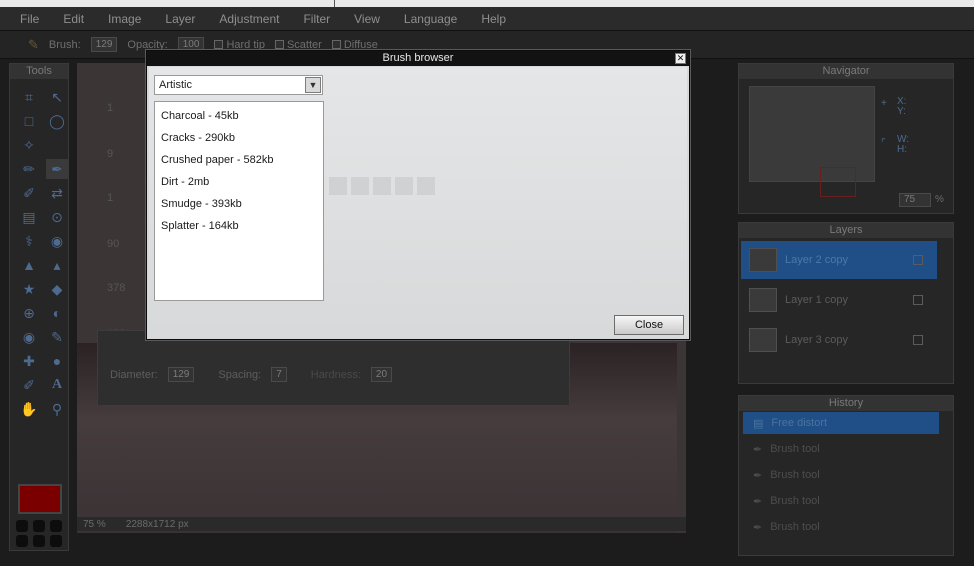 The image size is (974, 566). I want to click on move-tool-icon: ↖, so click(57, 97).